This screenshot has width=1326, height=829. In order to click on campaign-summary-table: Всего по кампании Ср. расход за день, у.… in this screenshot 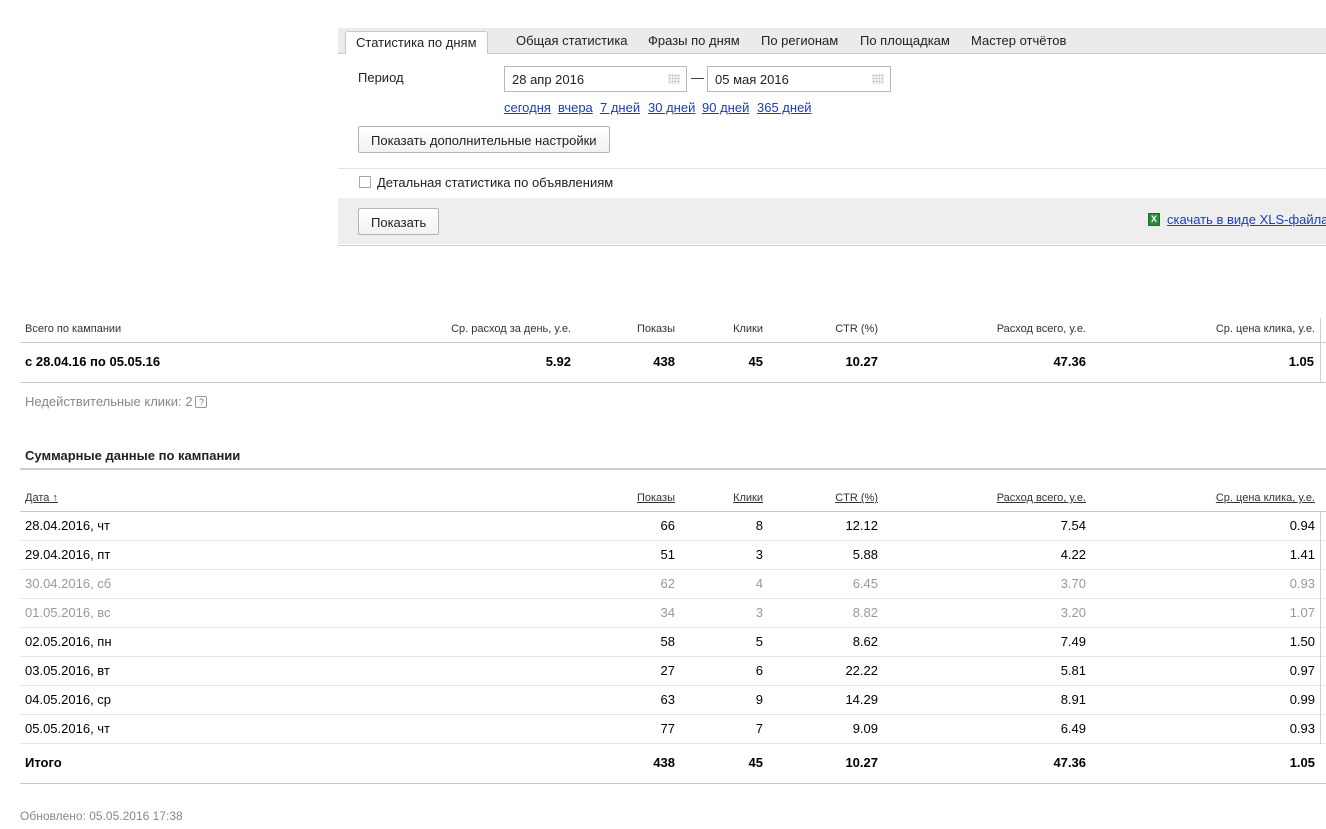, I will do `click(673, 350)`.